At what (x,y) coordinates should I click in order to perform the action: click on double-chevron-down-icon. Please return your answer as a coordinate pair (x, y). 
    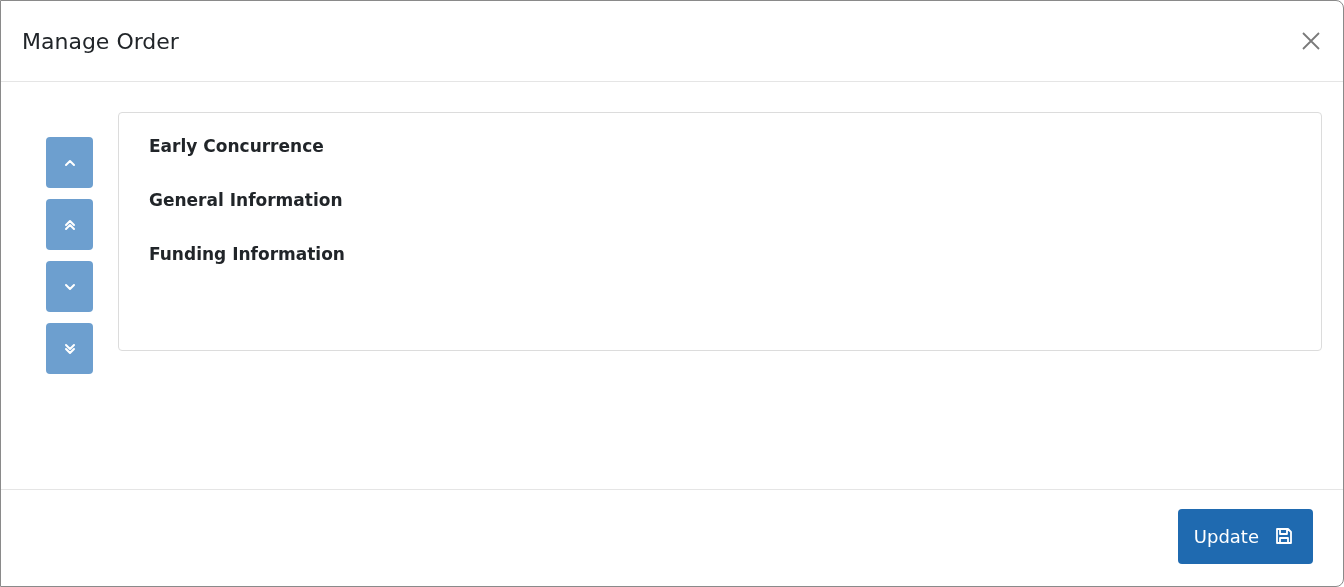
    Looking at the image, I should click on (69, 348).